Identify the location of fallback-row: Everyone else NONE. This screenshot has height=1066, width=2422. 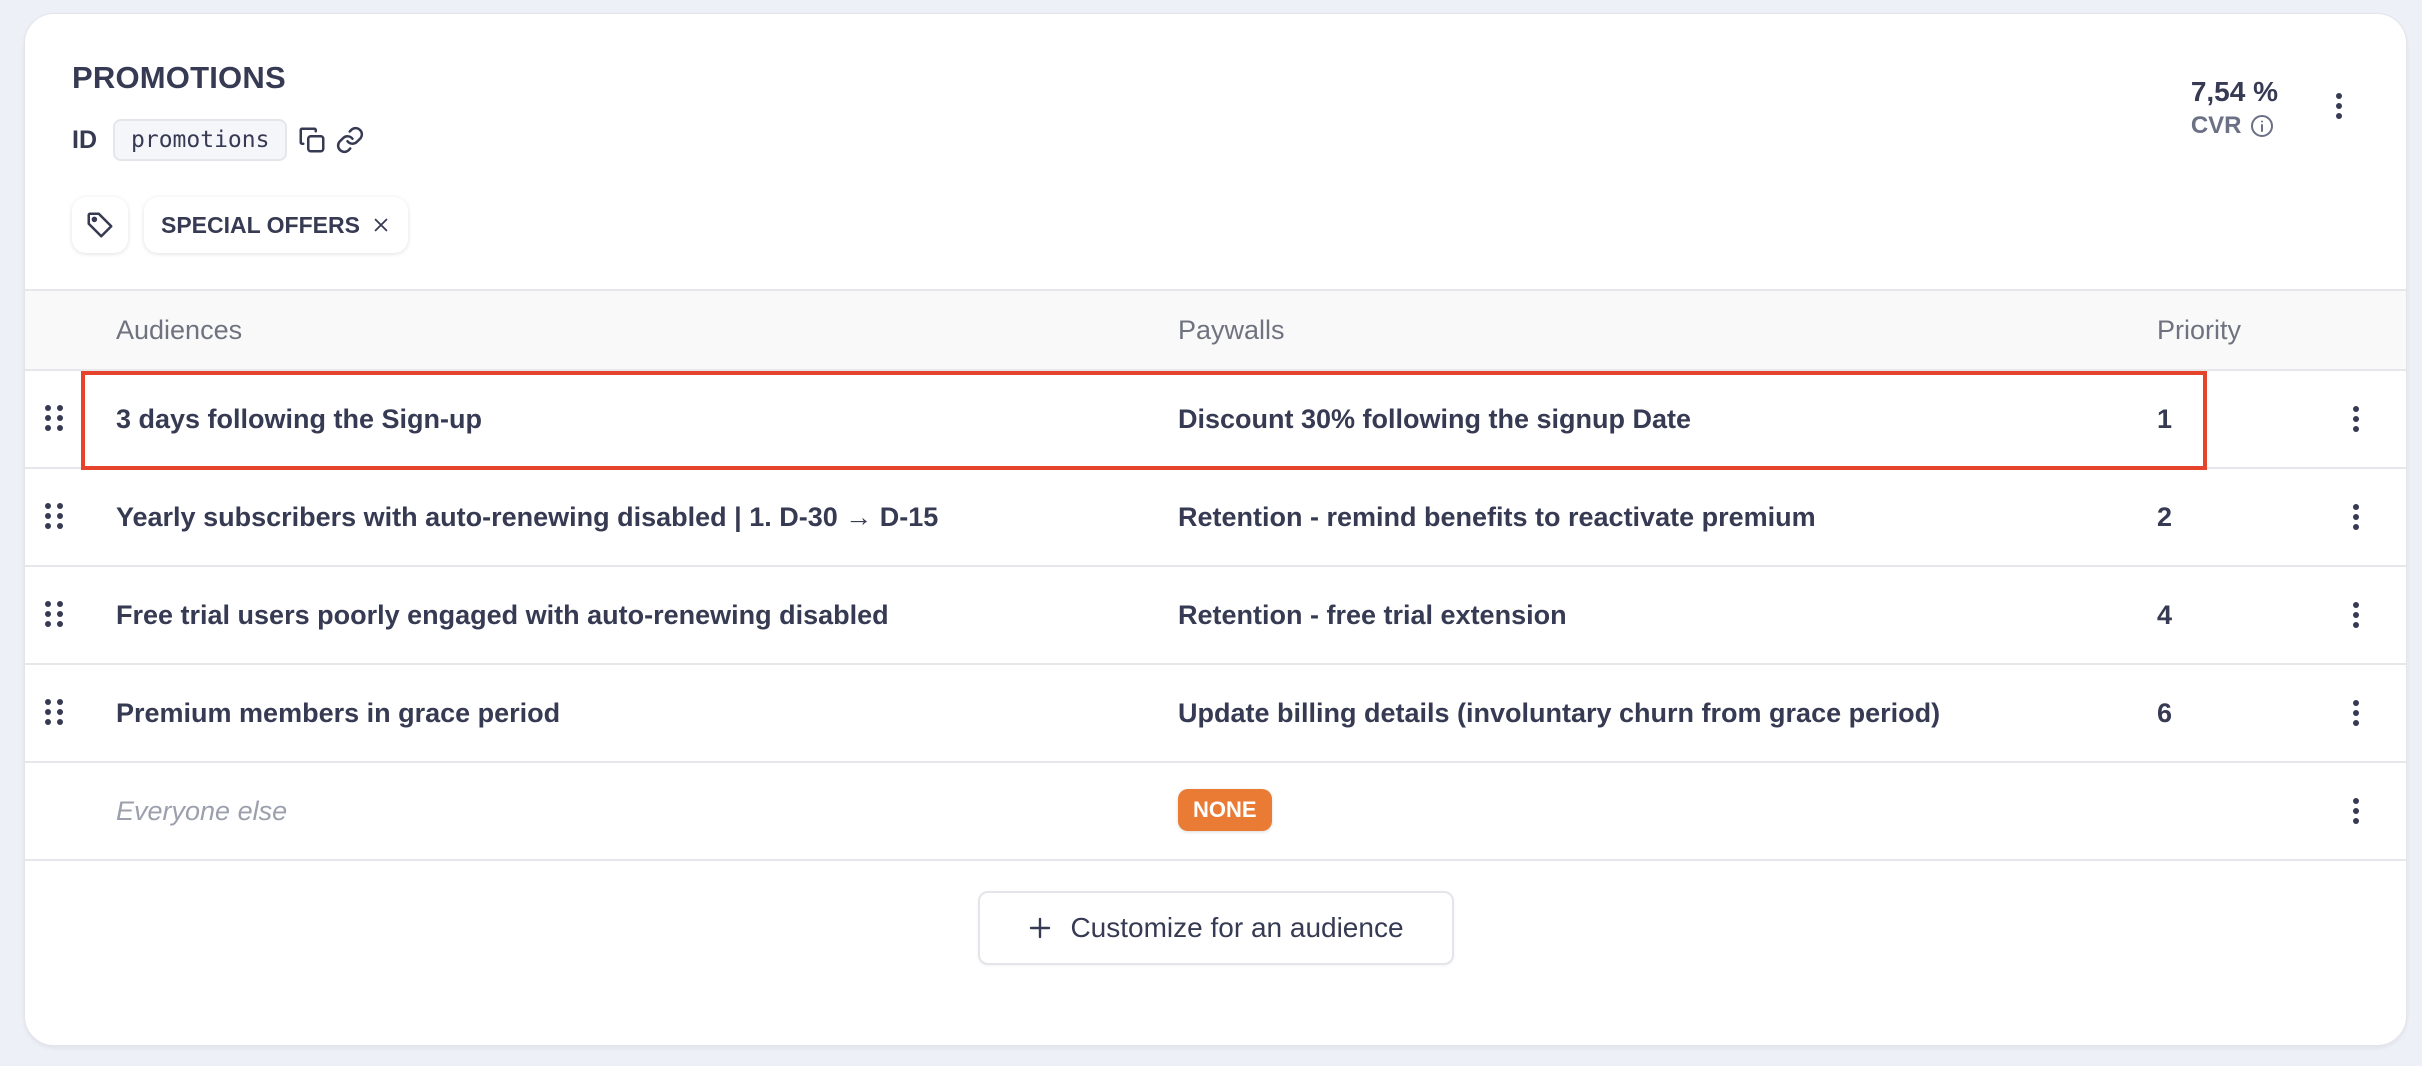
(1215, 812).